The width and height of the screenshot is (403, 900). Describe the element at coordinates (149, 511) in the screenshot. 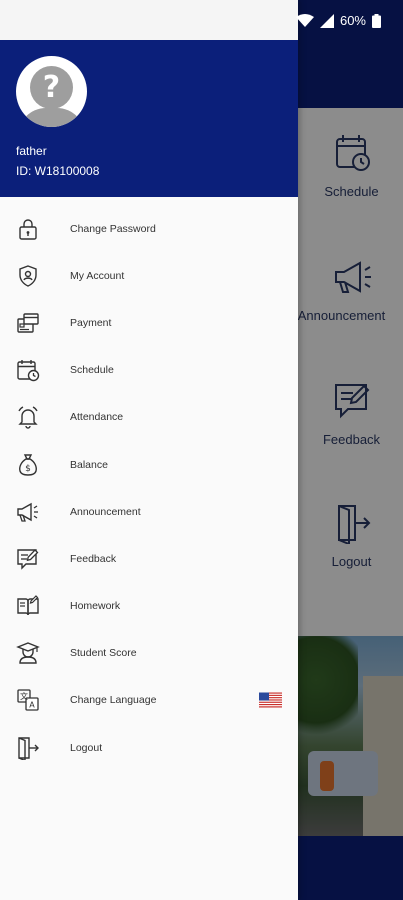

I see `menu-item-announcement: Announcement` at that location.